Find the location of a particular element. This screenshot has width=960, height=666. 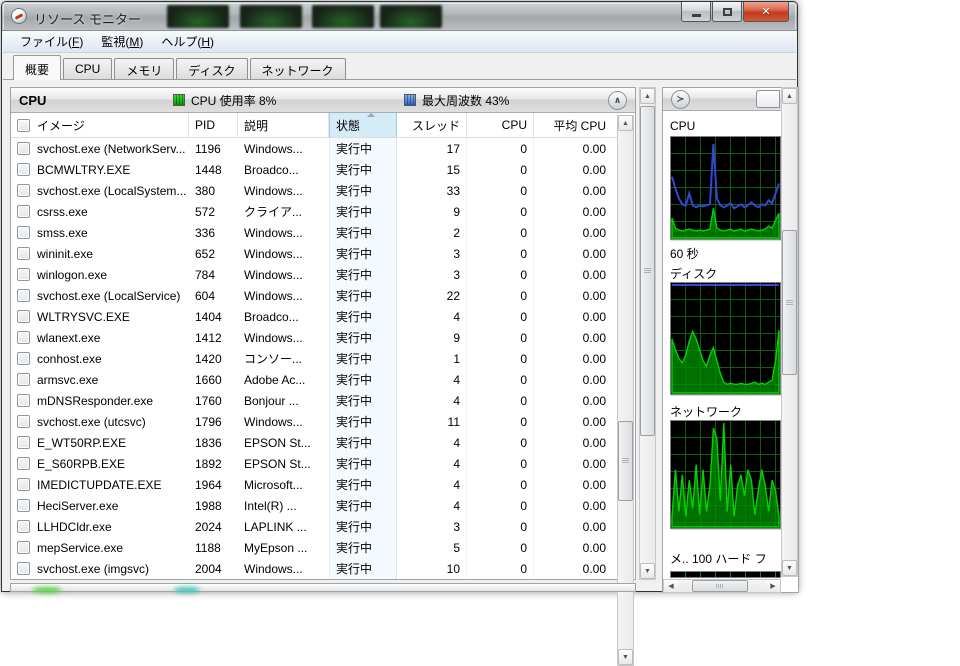

tab-cpu: CPU is located at coordinates (88, 68).